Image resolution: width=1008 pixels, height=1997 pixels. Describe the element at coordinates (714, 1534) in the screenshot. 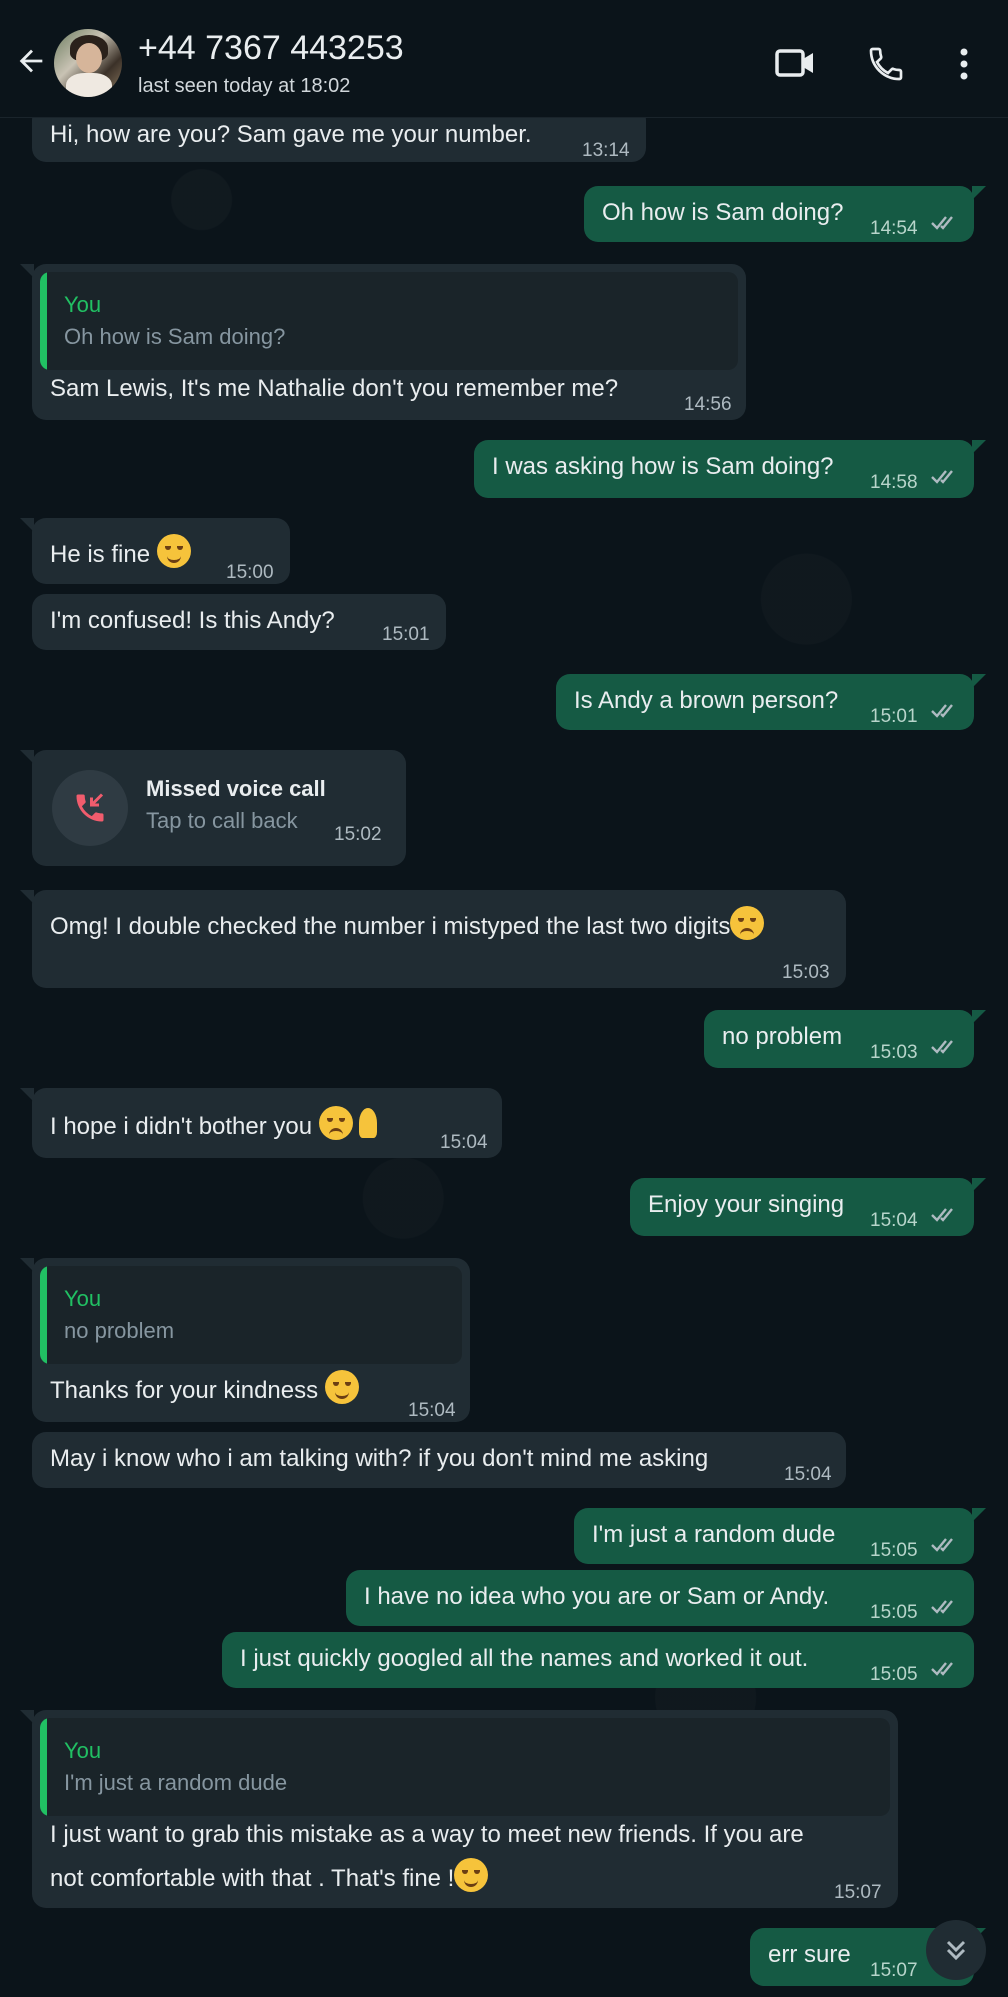

I see `message-text: I'm just a random dude` at that location.